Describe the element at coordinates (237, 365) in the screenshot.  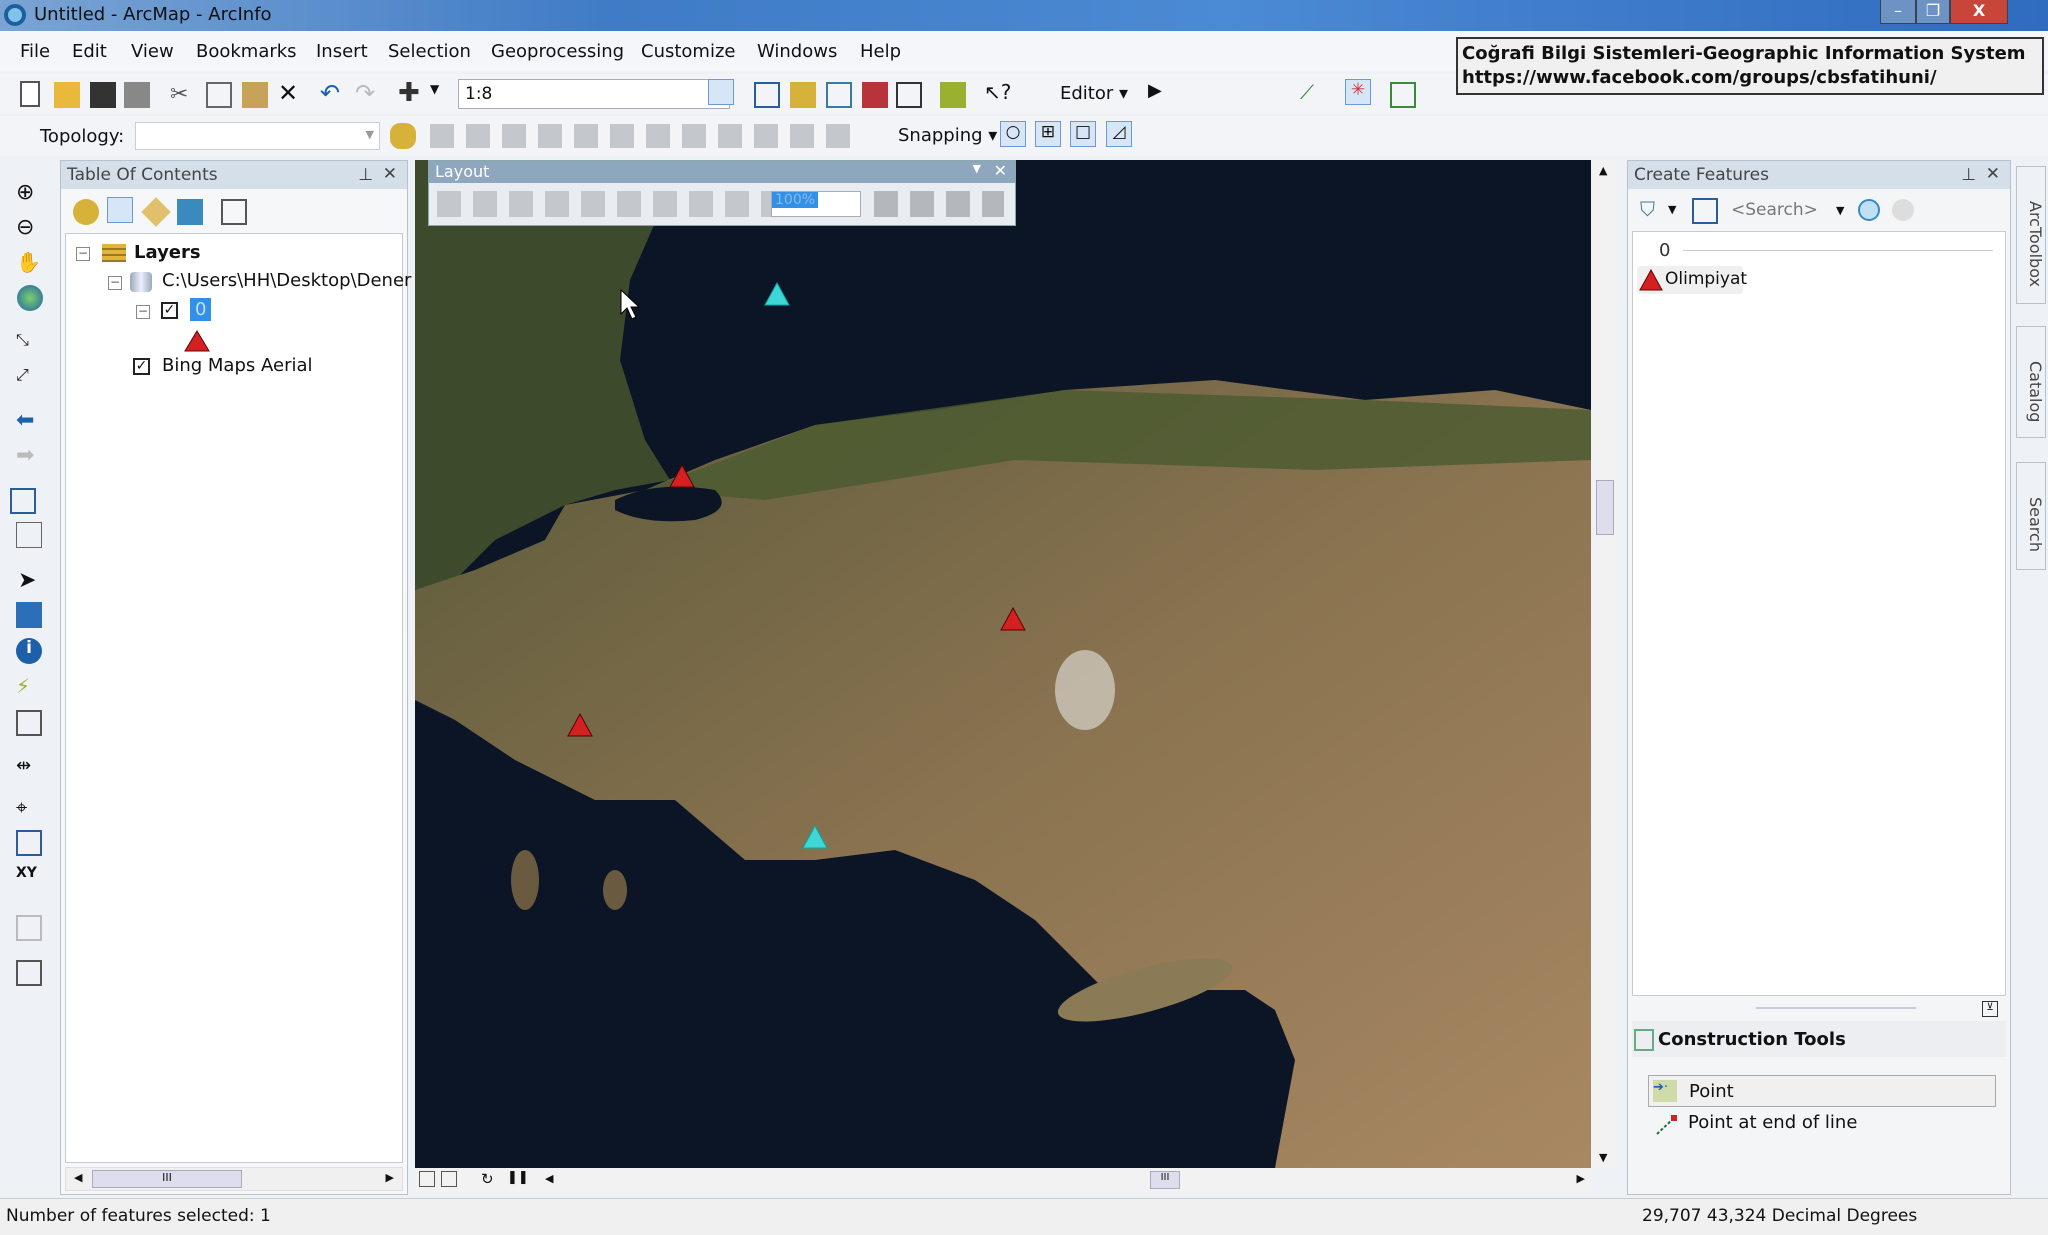
I see `basemap-layer: Bing Maps Aerial` at that location.